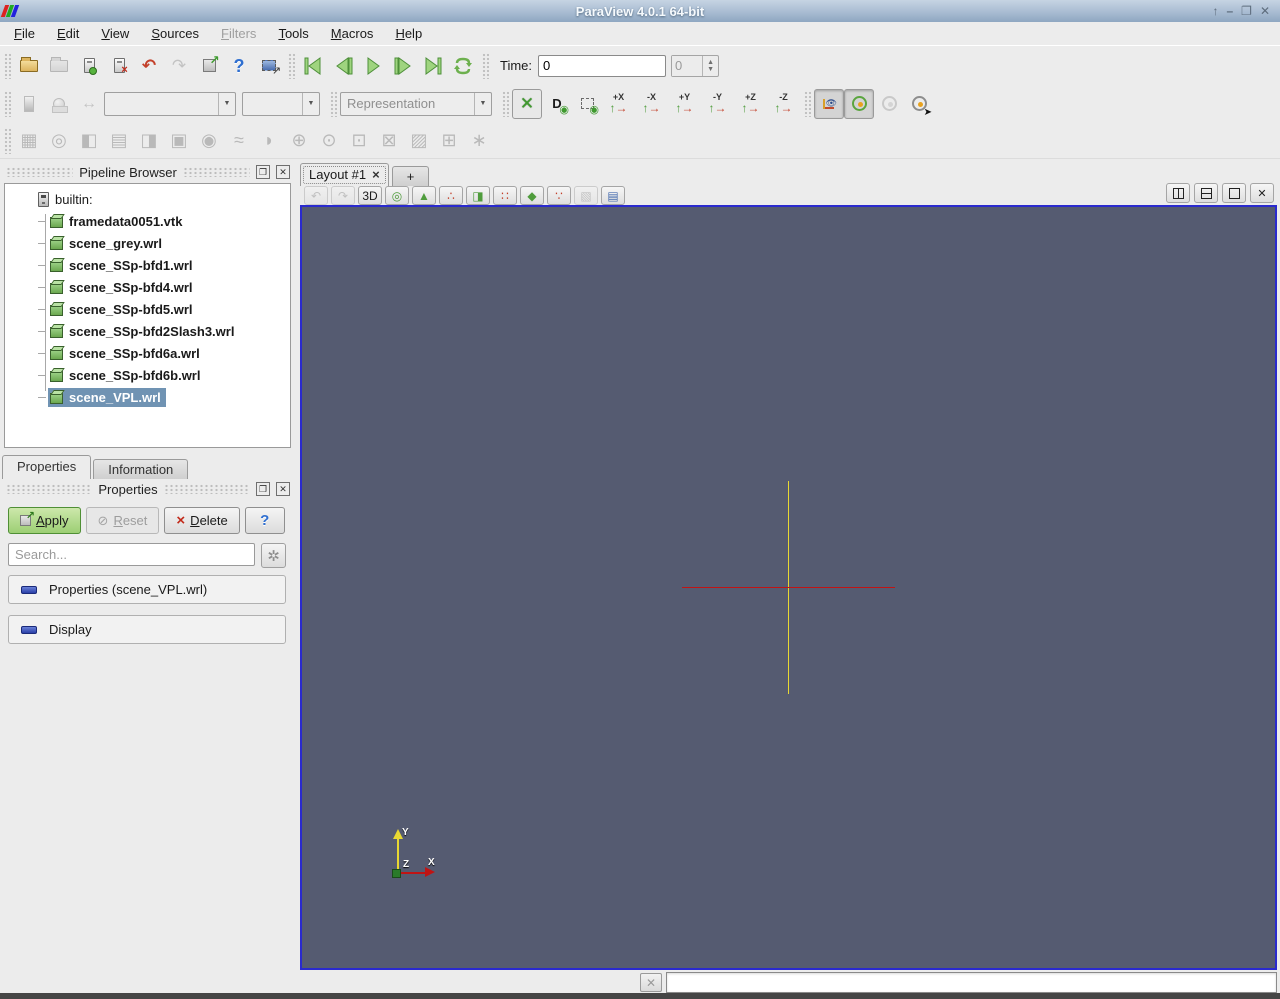  I want to click on close-layout-icon: ×, so click(376, 174).